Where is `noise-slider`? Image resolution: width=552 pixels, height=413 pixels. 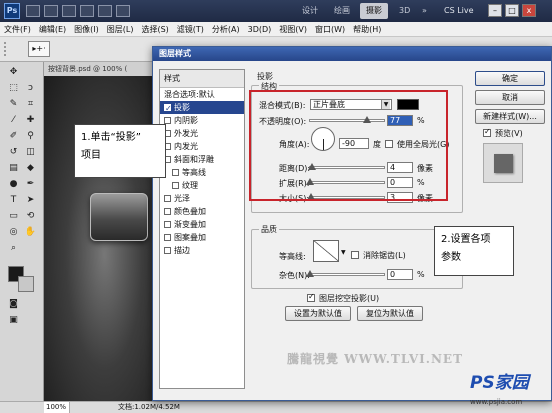
noise-slider is located at coordinates (345, 273).